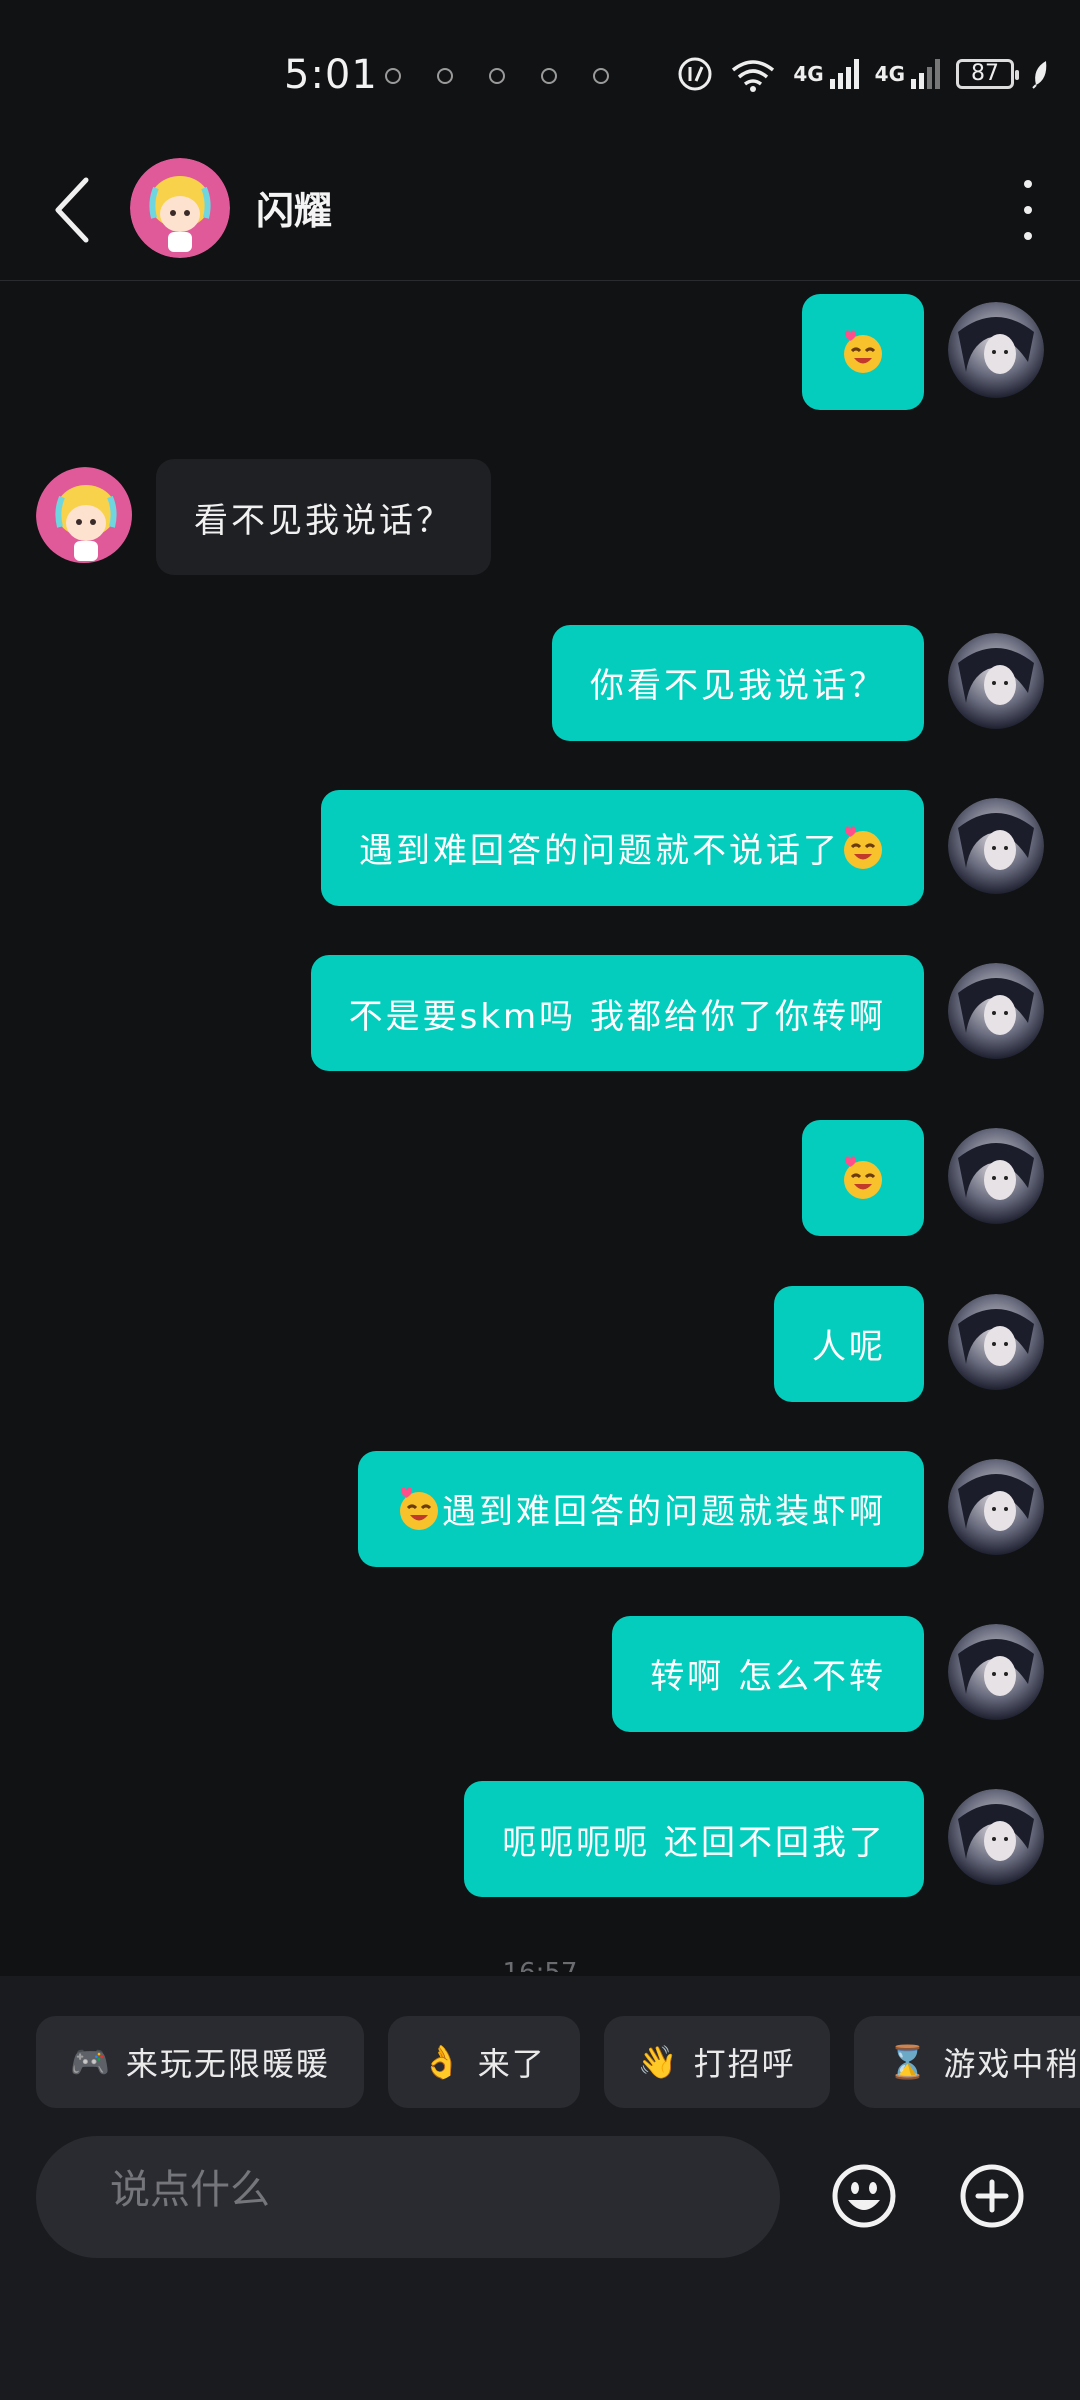 The height and width of the screenshot is (2400, 1080). What do you see at coordinates (987, 74) in the screenshot?
I see `battery-icon: 87` at bounding box center [987, 74].